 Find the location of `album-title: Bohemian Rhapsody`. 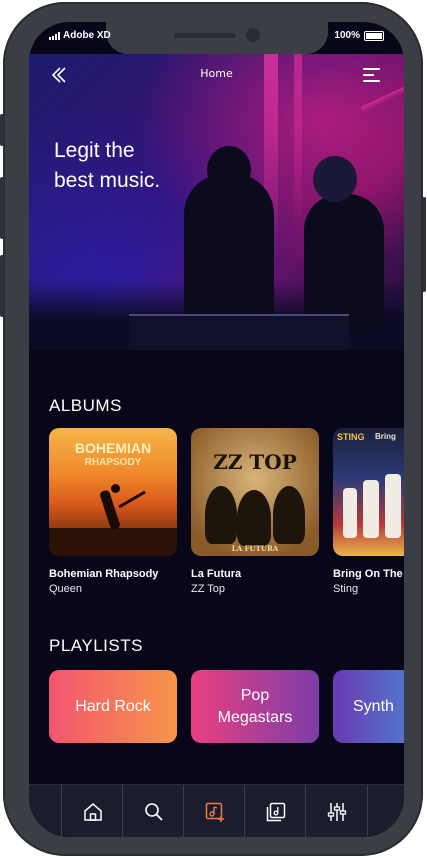

album-title: Bohemian Rhapsody is located at coordinates (104, 574).